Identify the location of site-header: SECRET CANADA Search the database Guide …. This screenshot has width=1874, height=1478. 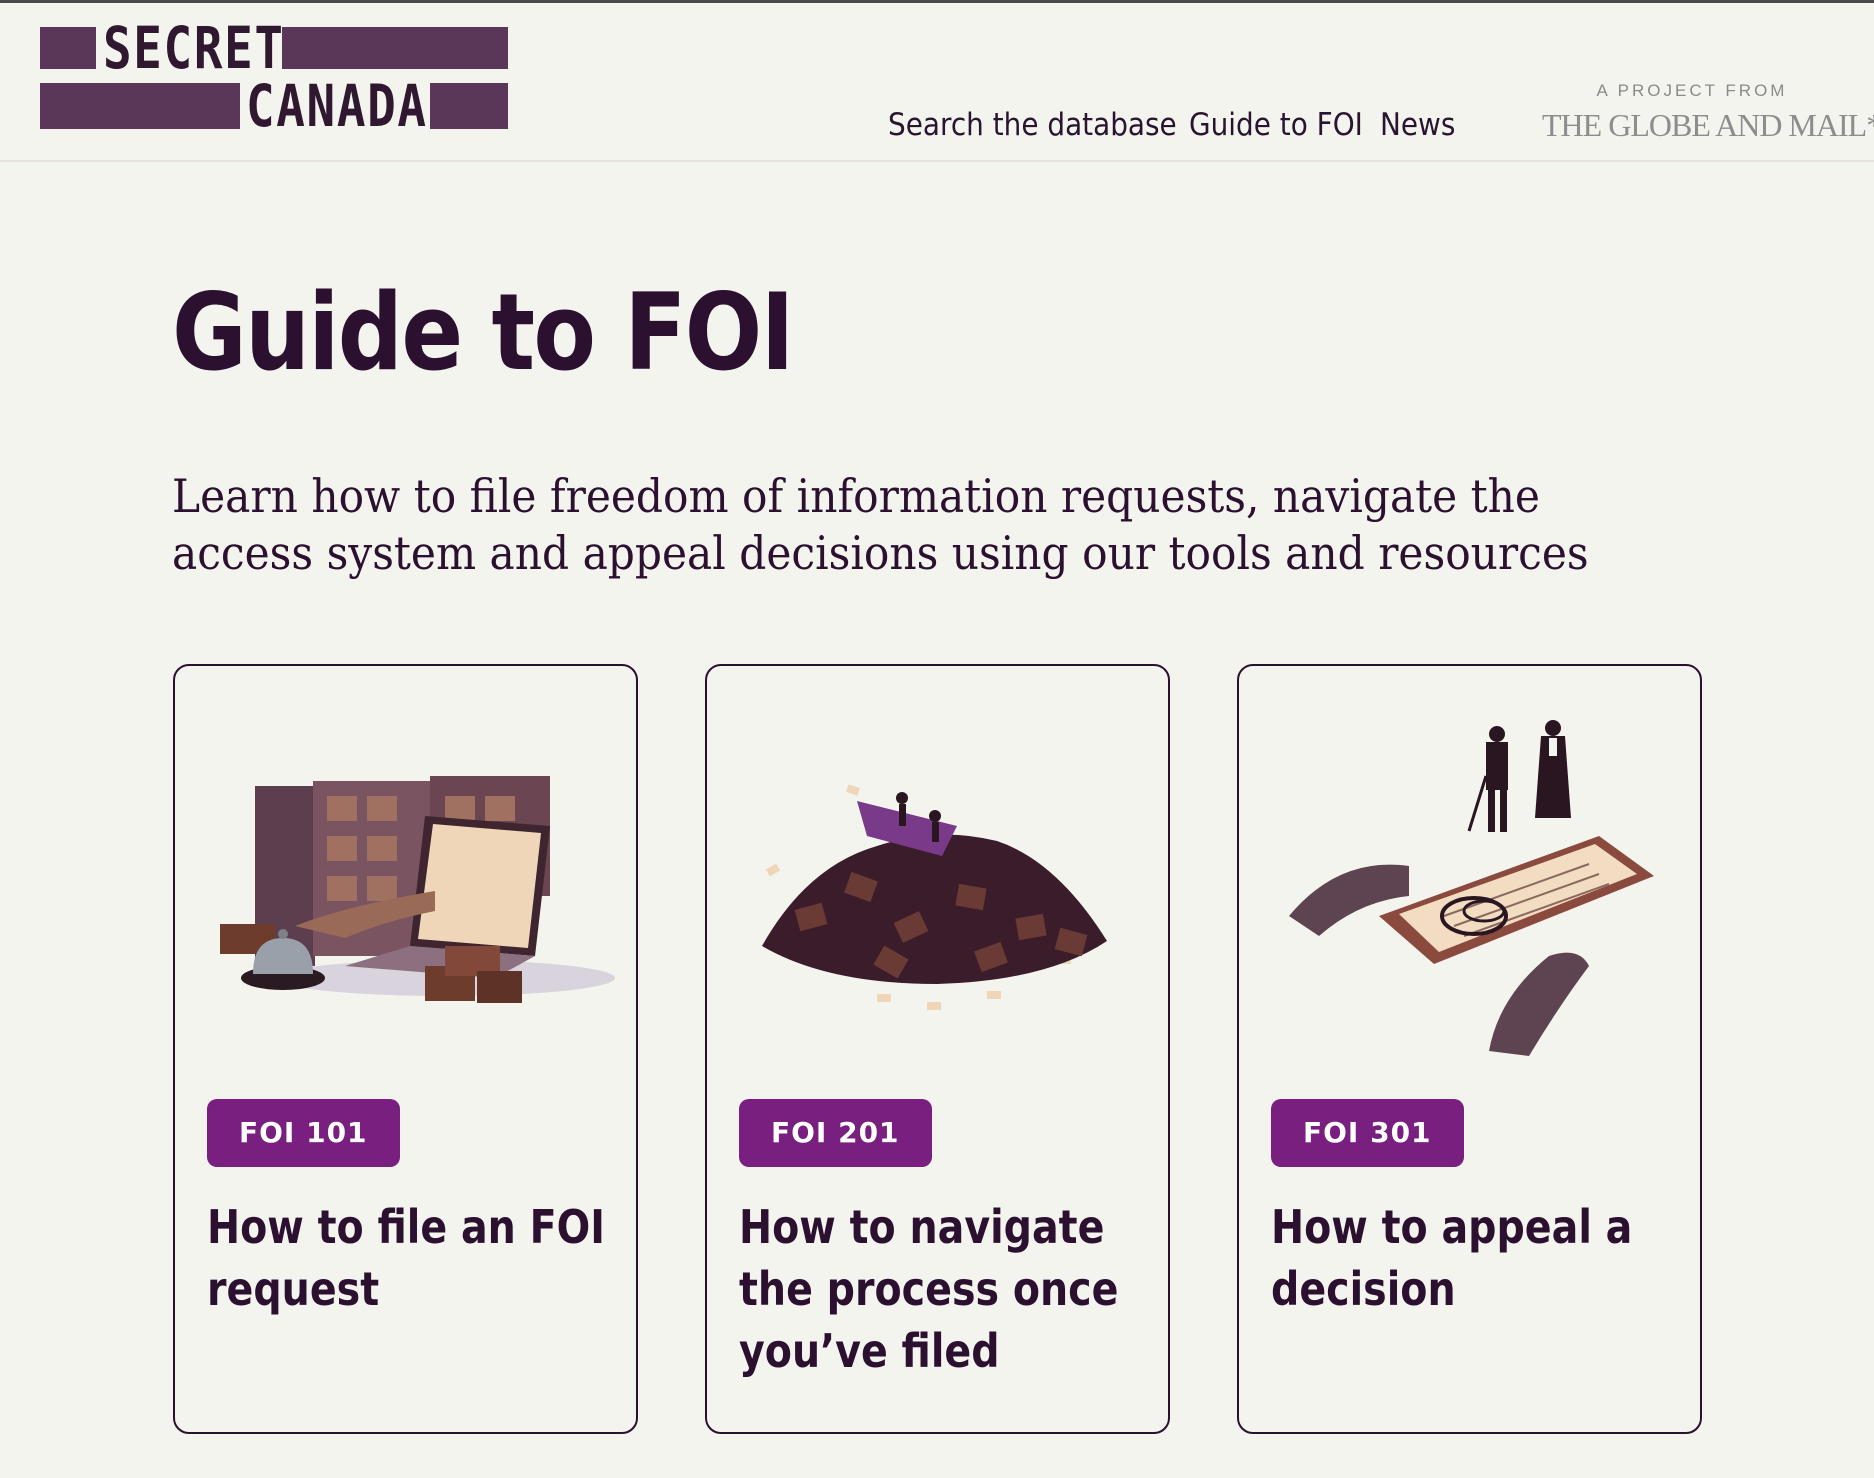
(937, 82).